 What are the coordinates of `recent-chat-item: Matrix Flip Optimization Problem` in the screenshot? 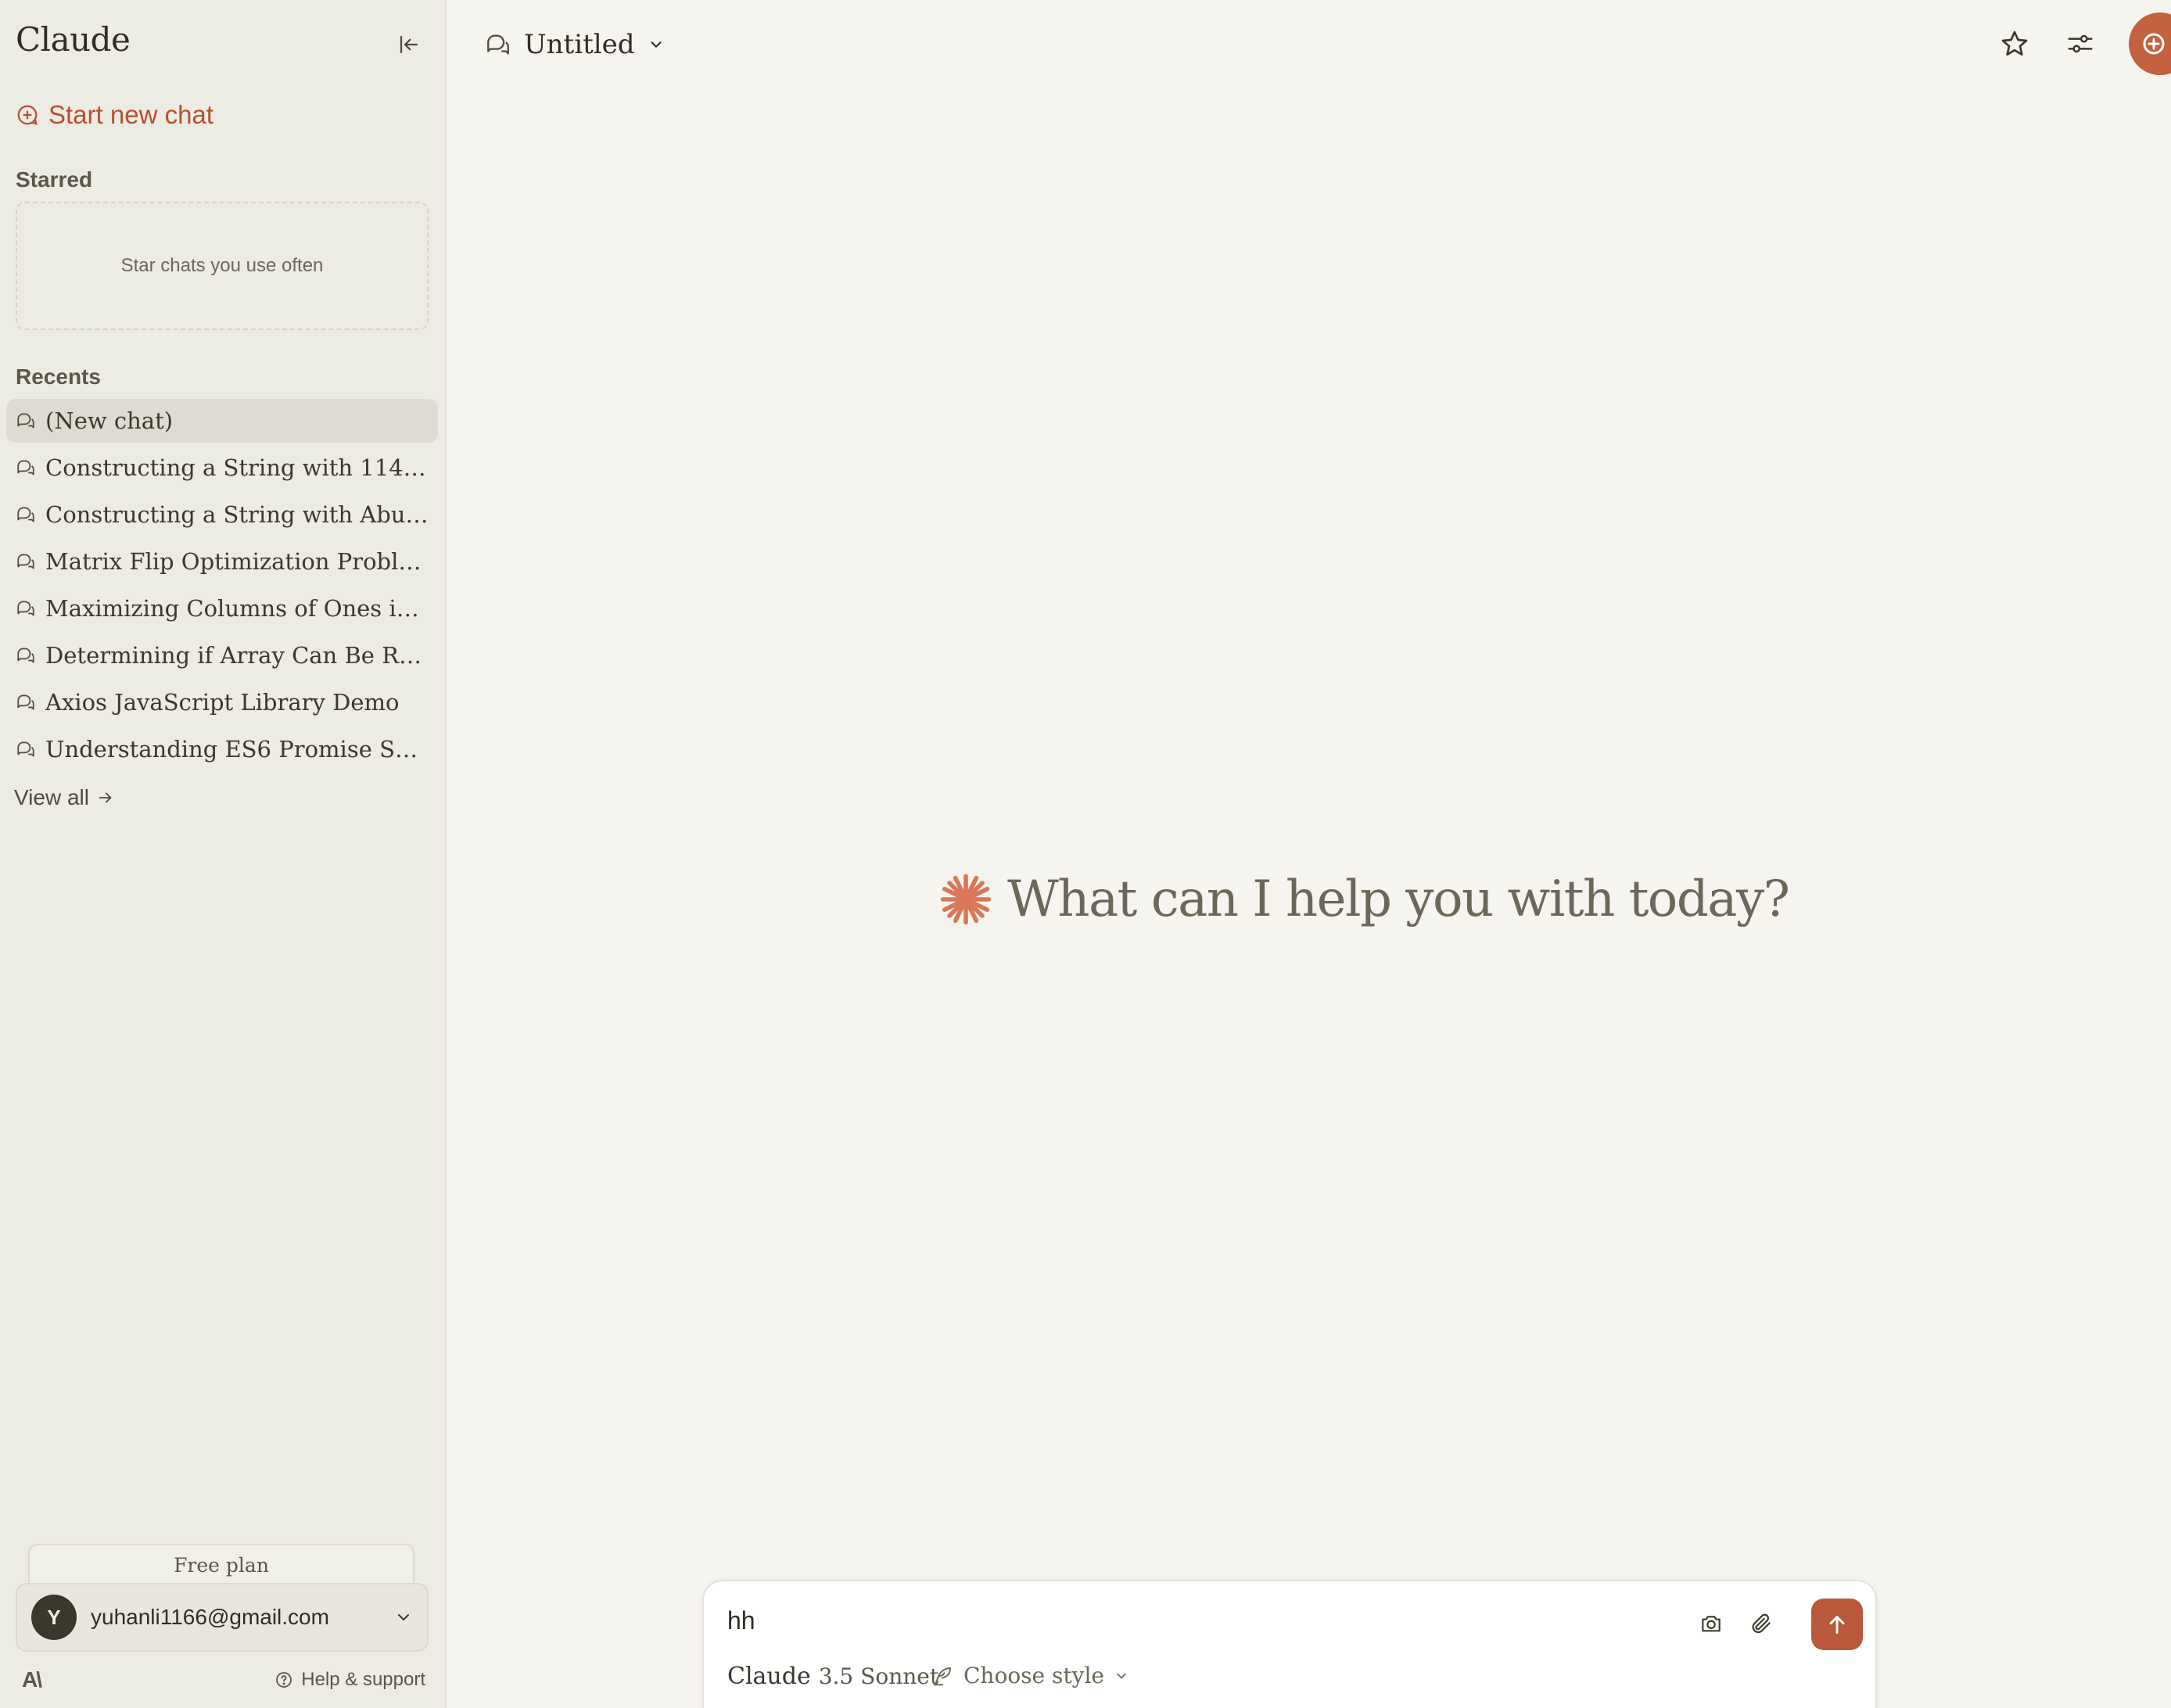 It's located at (222, 562).